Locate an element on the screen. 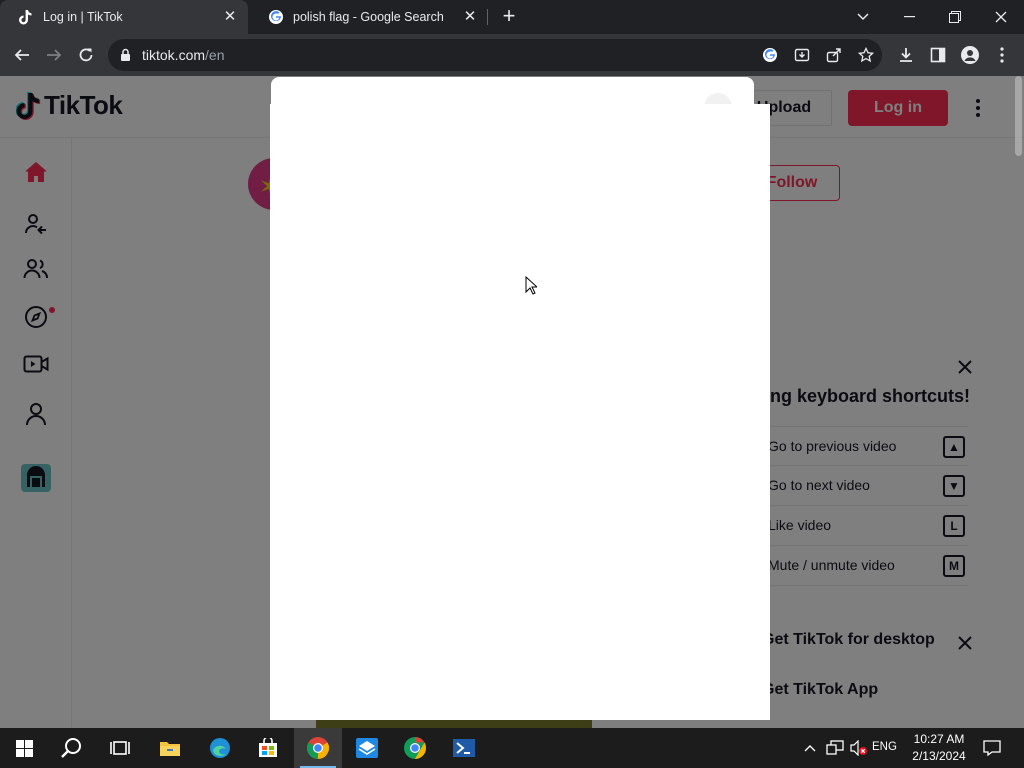 The image size is (1024, 768). tab-title: polish flag - Google Search is located at coordinates (368, 17).